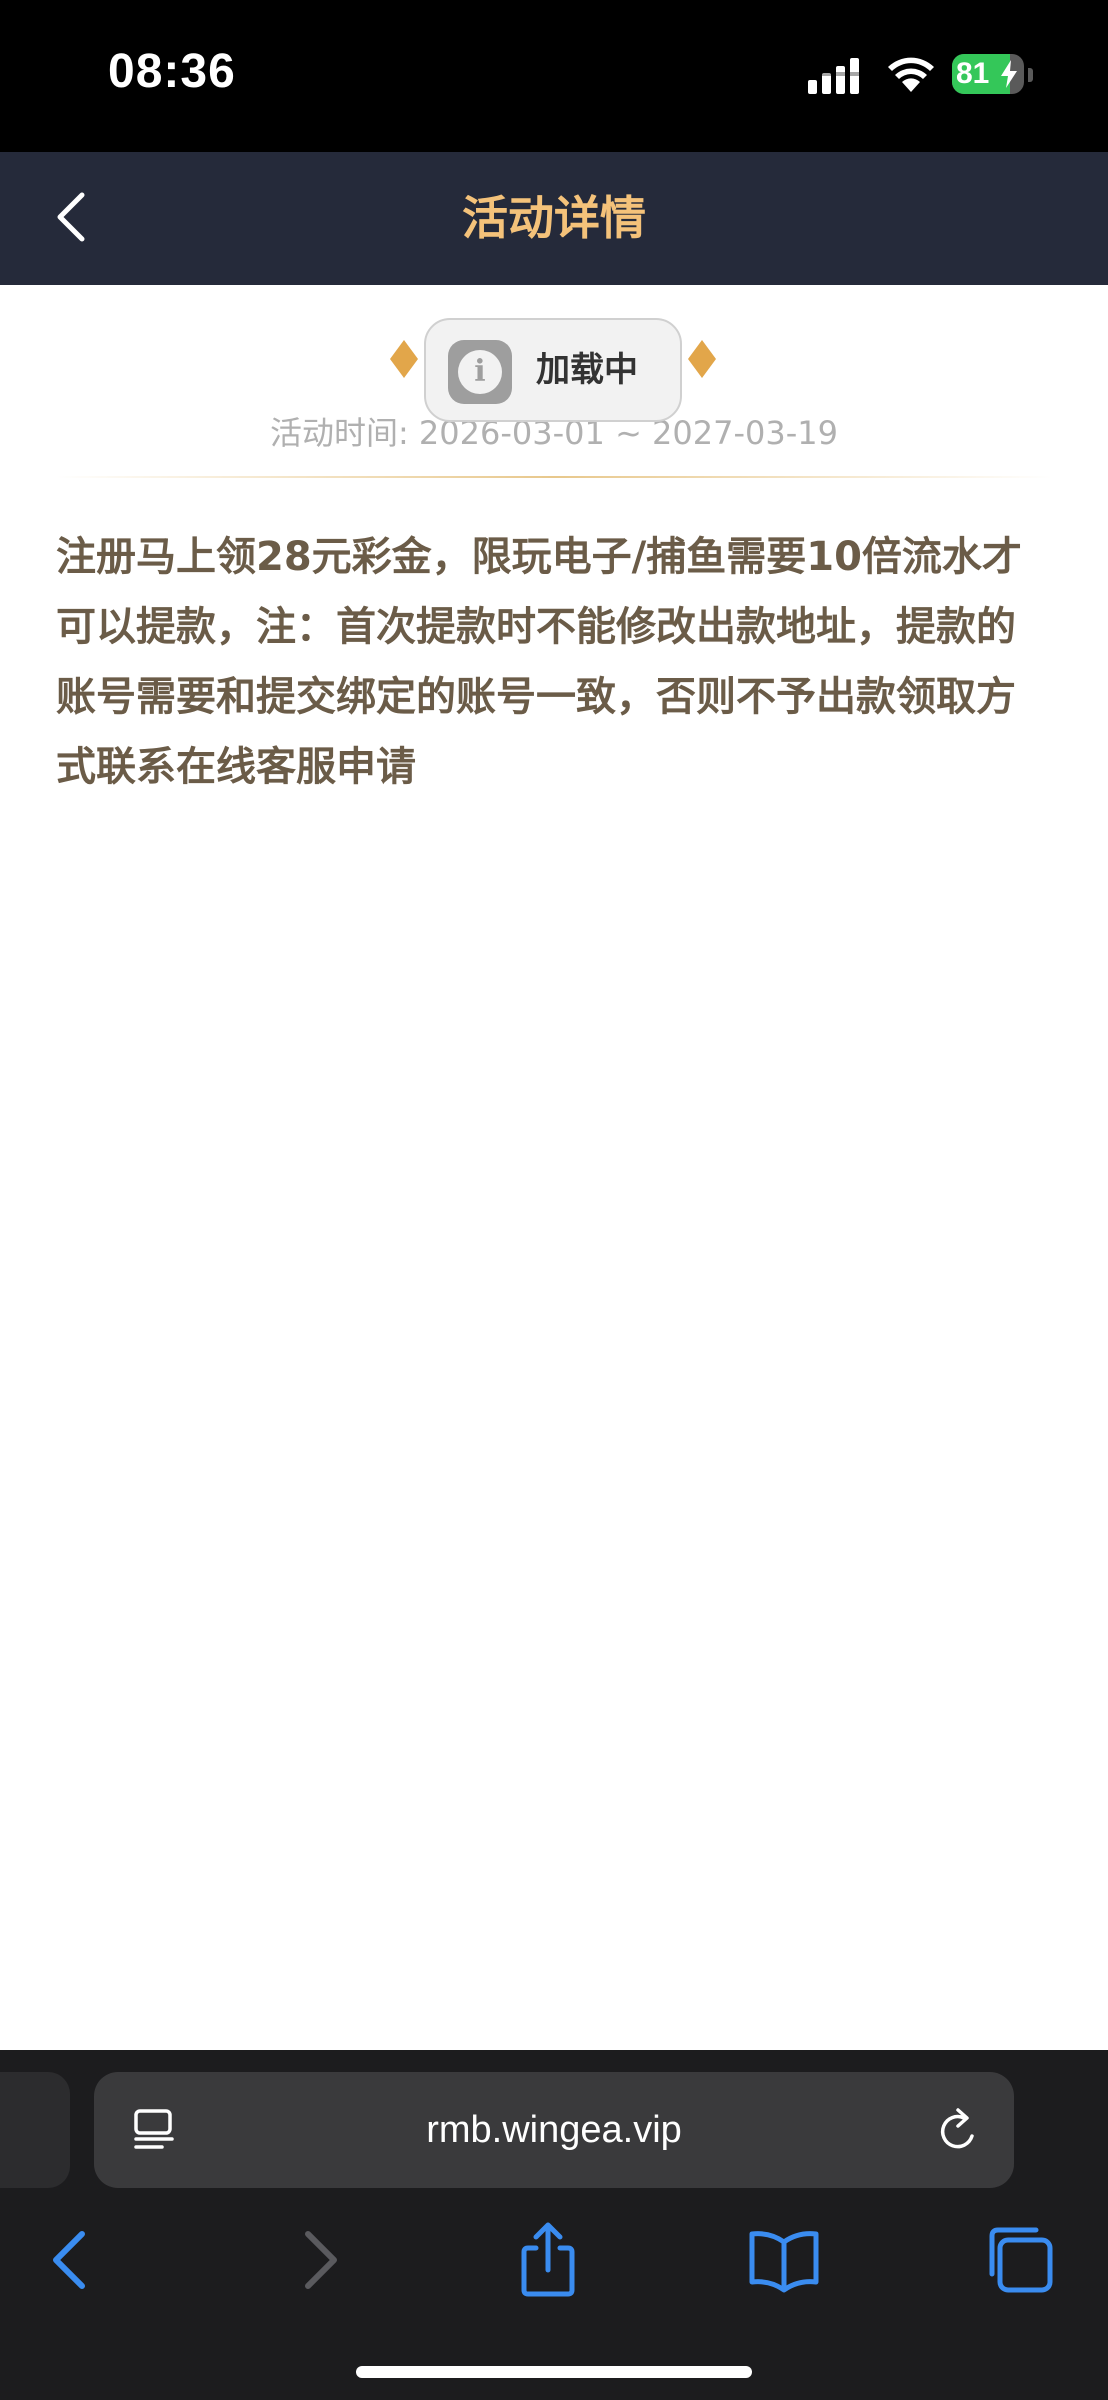 Image resolution: width=1108 pixels, height=2400 pixels. I want to click on share-icon, so click(548, 2260).